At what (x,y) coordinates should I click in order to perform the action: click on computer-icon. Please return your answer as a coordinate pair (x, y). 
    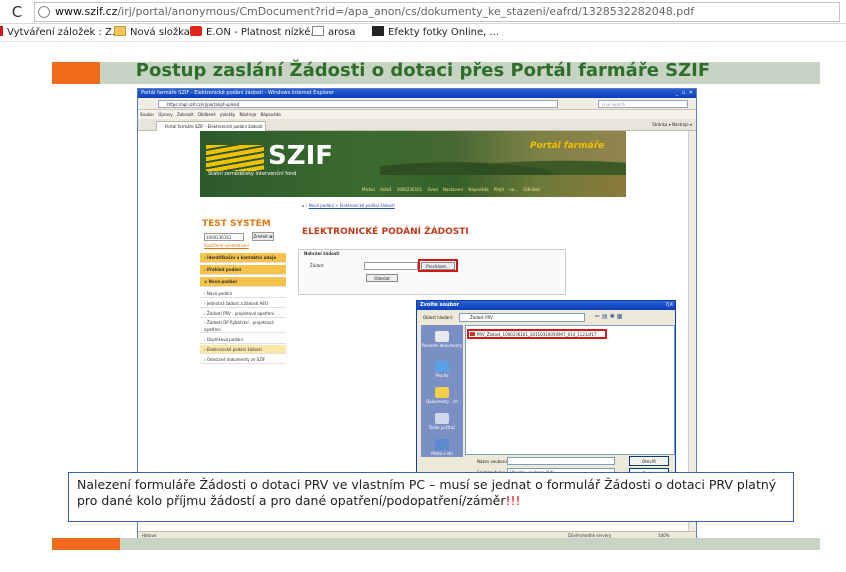
    Looking at the image, I should click on (442, 418).